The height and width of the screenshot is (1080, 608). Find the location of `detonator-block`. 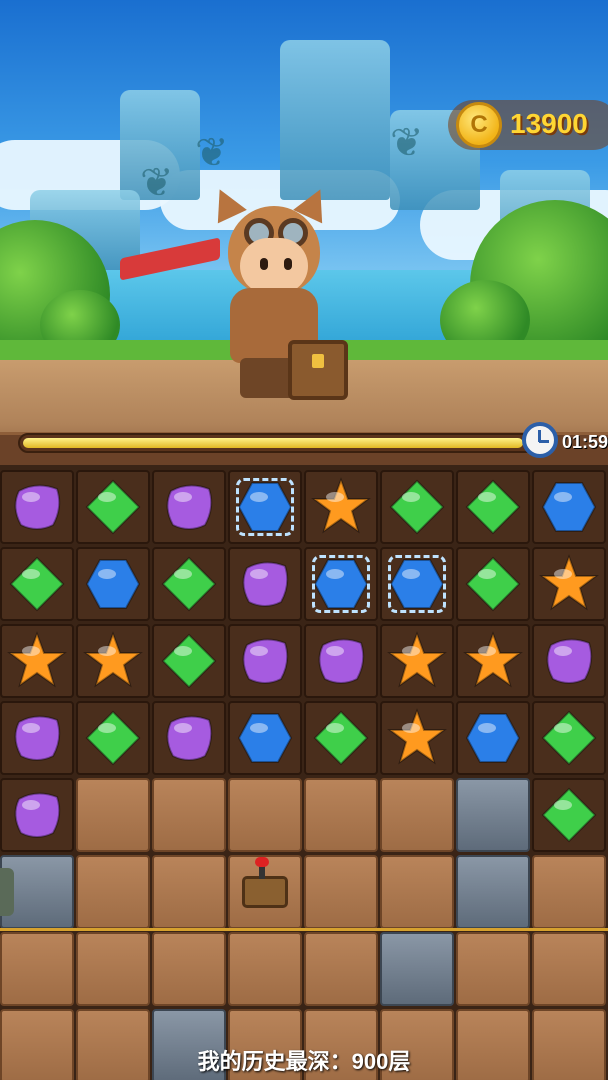

detonator-block is located at coordinates (265, 892).